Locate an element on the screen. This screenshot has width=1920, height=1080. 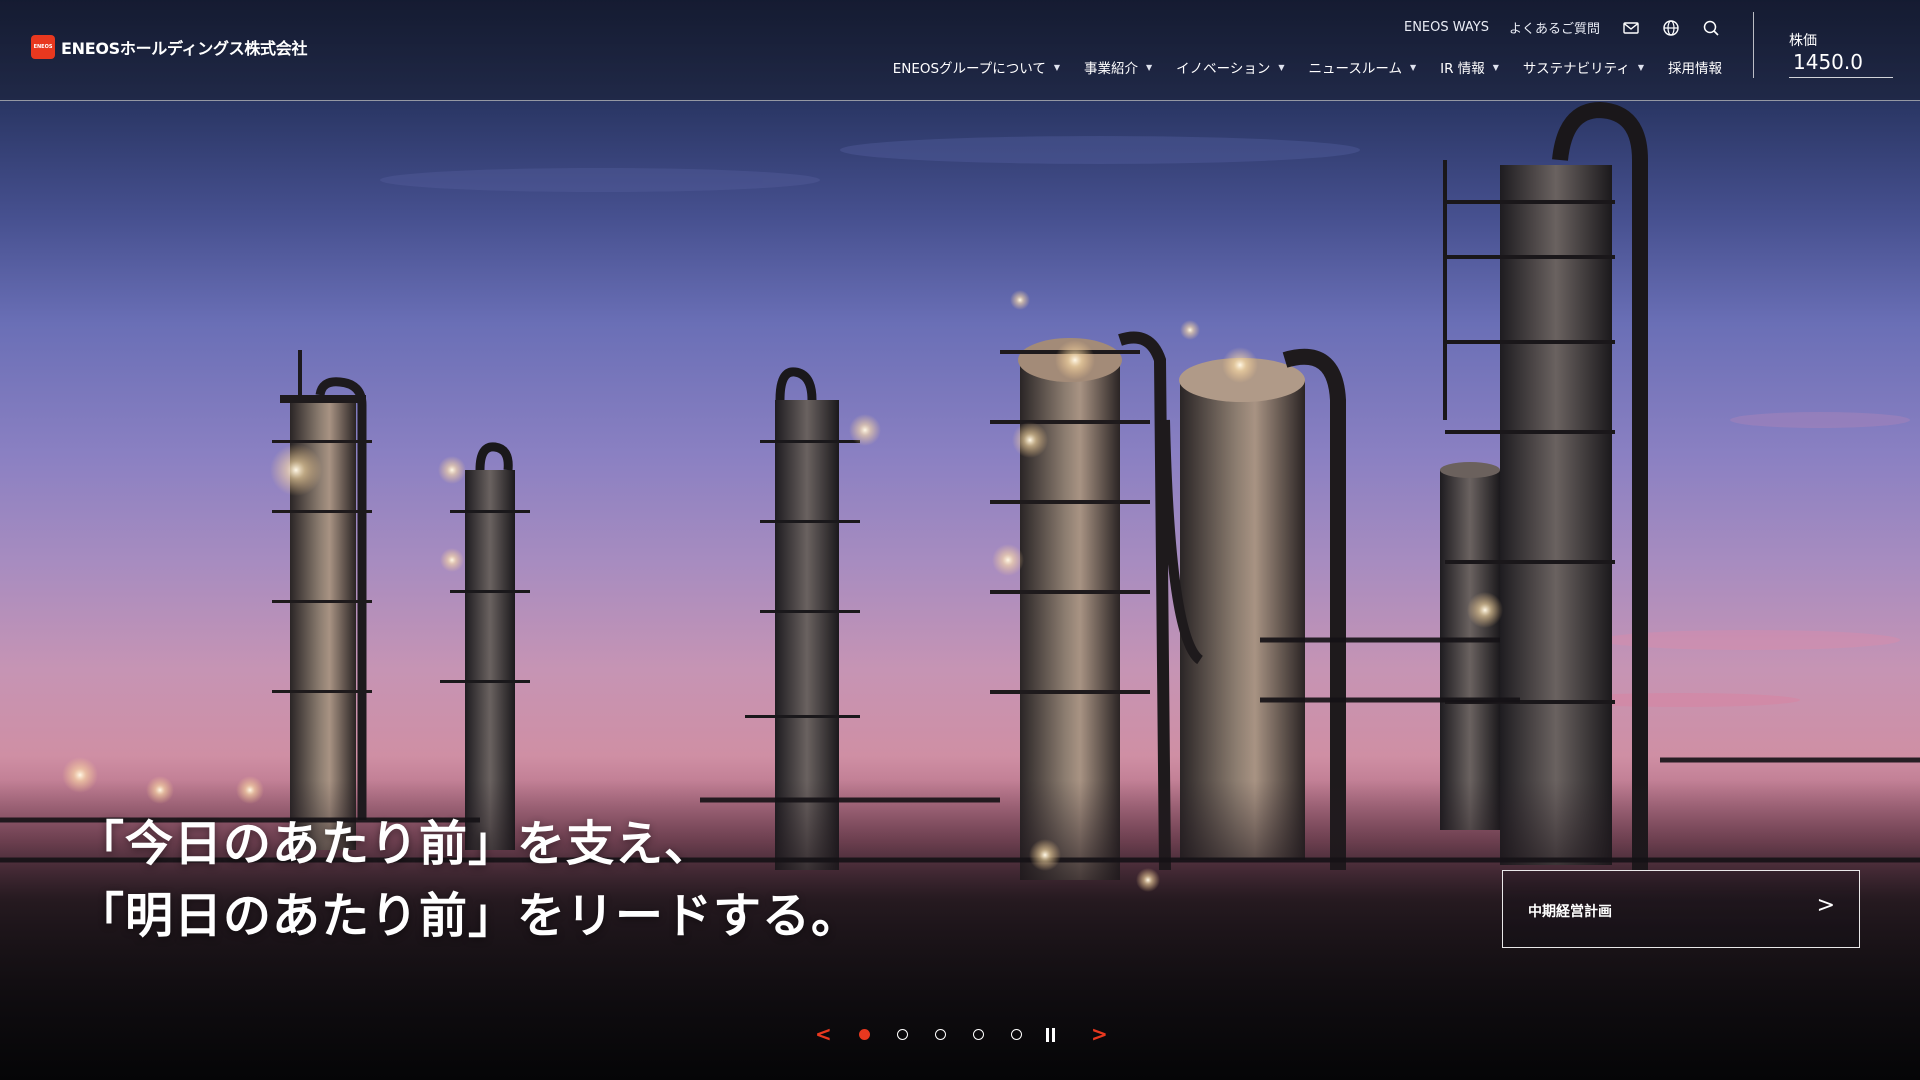
nav-item-label: ENEOSグループについて is located at coordinates (969, 69).